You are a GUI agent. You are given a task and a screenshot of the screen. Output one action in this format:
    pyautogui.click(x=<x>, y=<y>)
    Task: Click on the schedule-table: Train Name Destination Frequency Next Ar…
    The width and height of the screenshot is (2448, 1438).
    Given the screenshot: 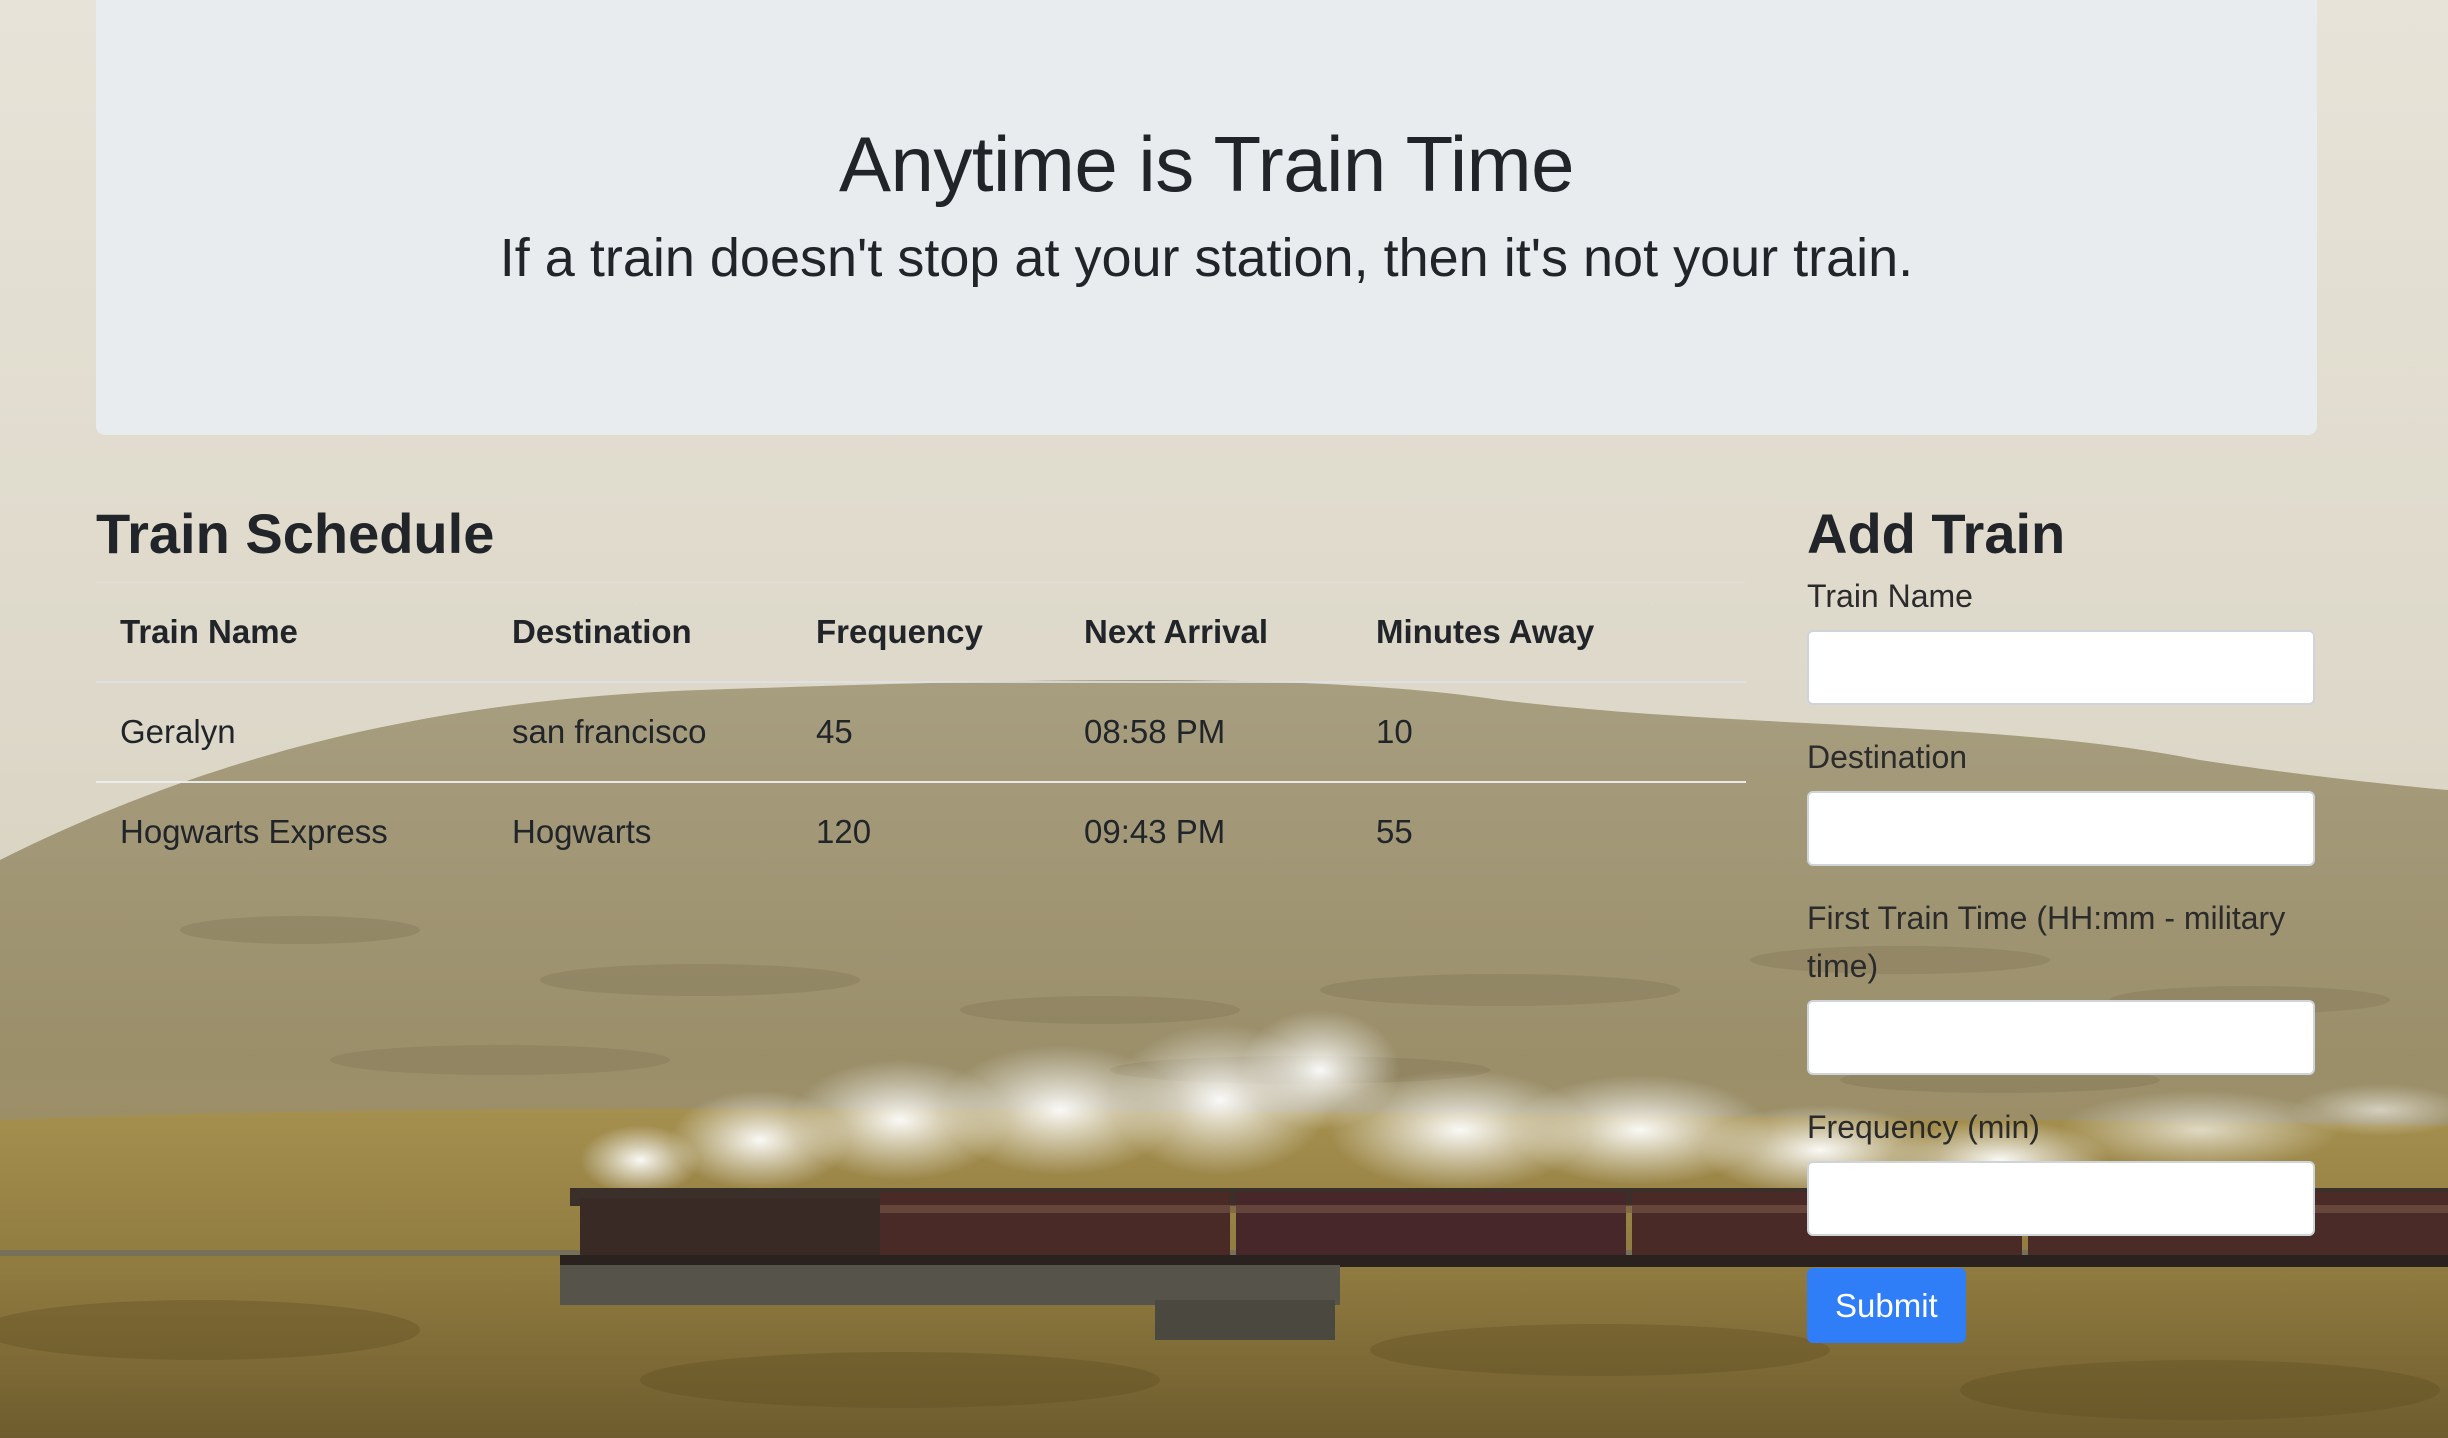 What is the action you would take?
    pyautogui.click(x=921, y=731)
    